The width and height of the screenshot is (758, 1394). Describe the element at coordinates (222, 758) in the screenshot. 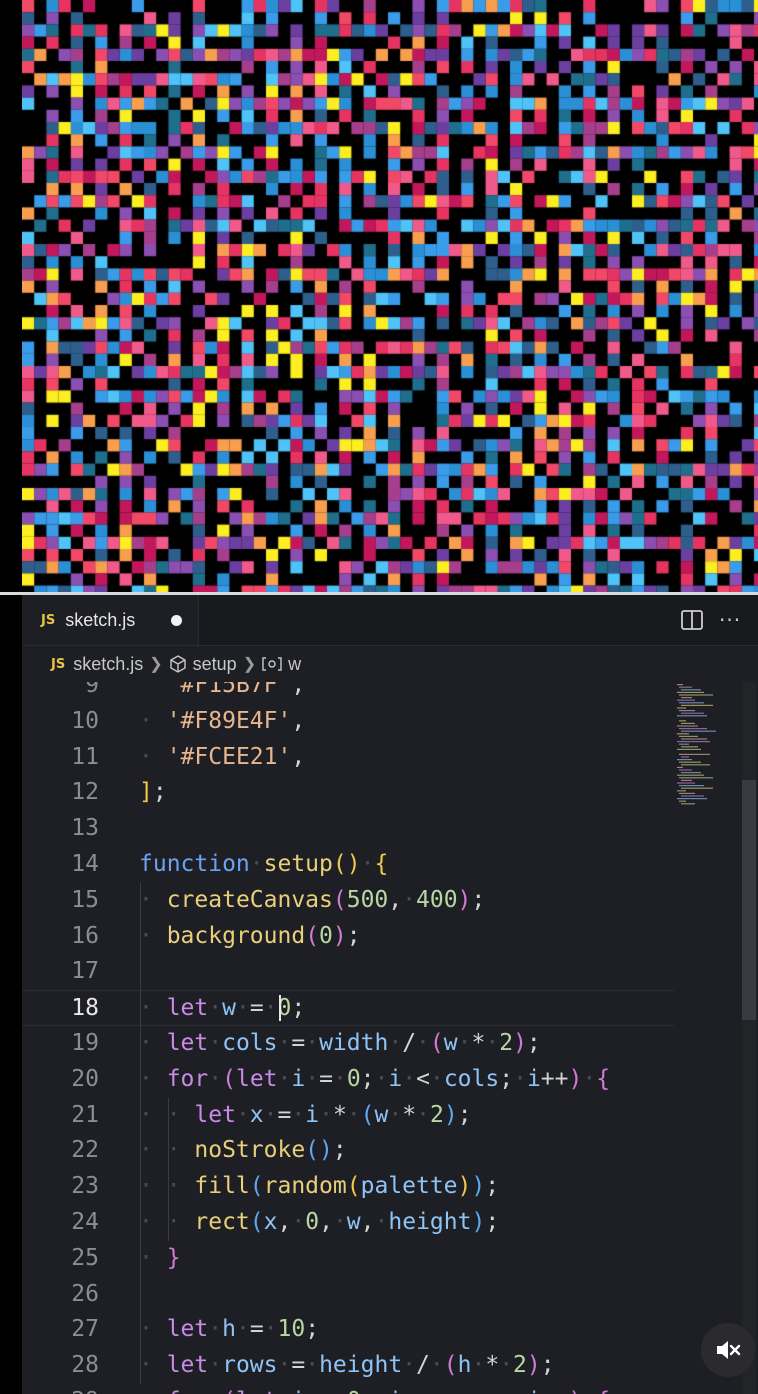

I see `line-code: · '#FCEE21',` at that location.